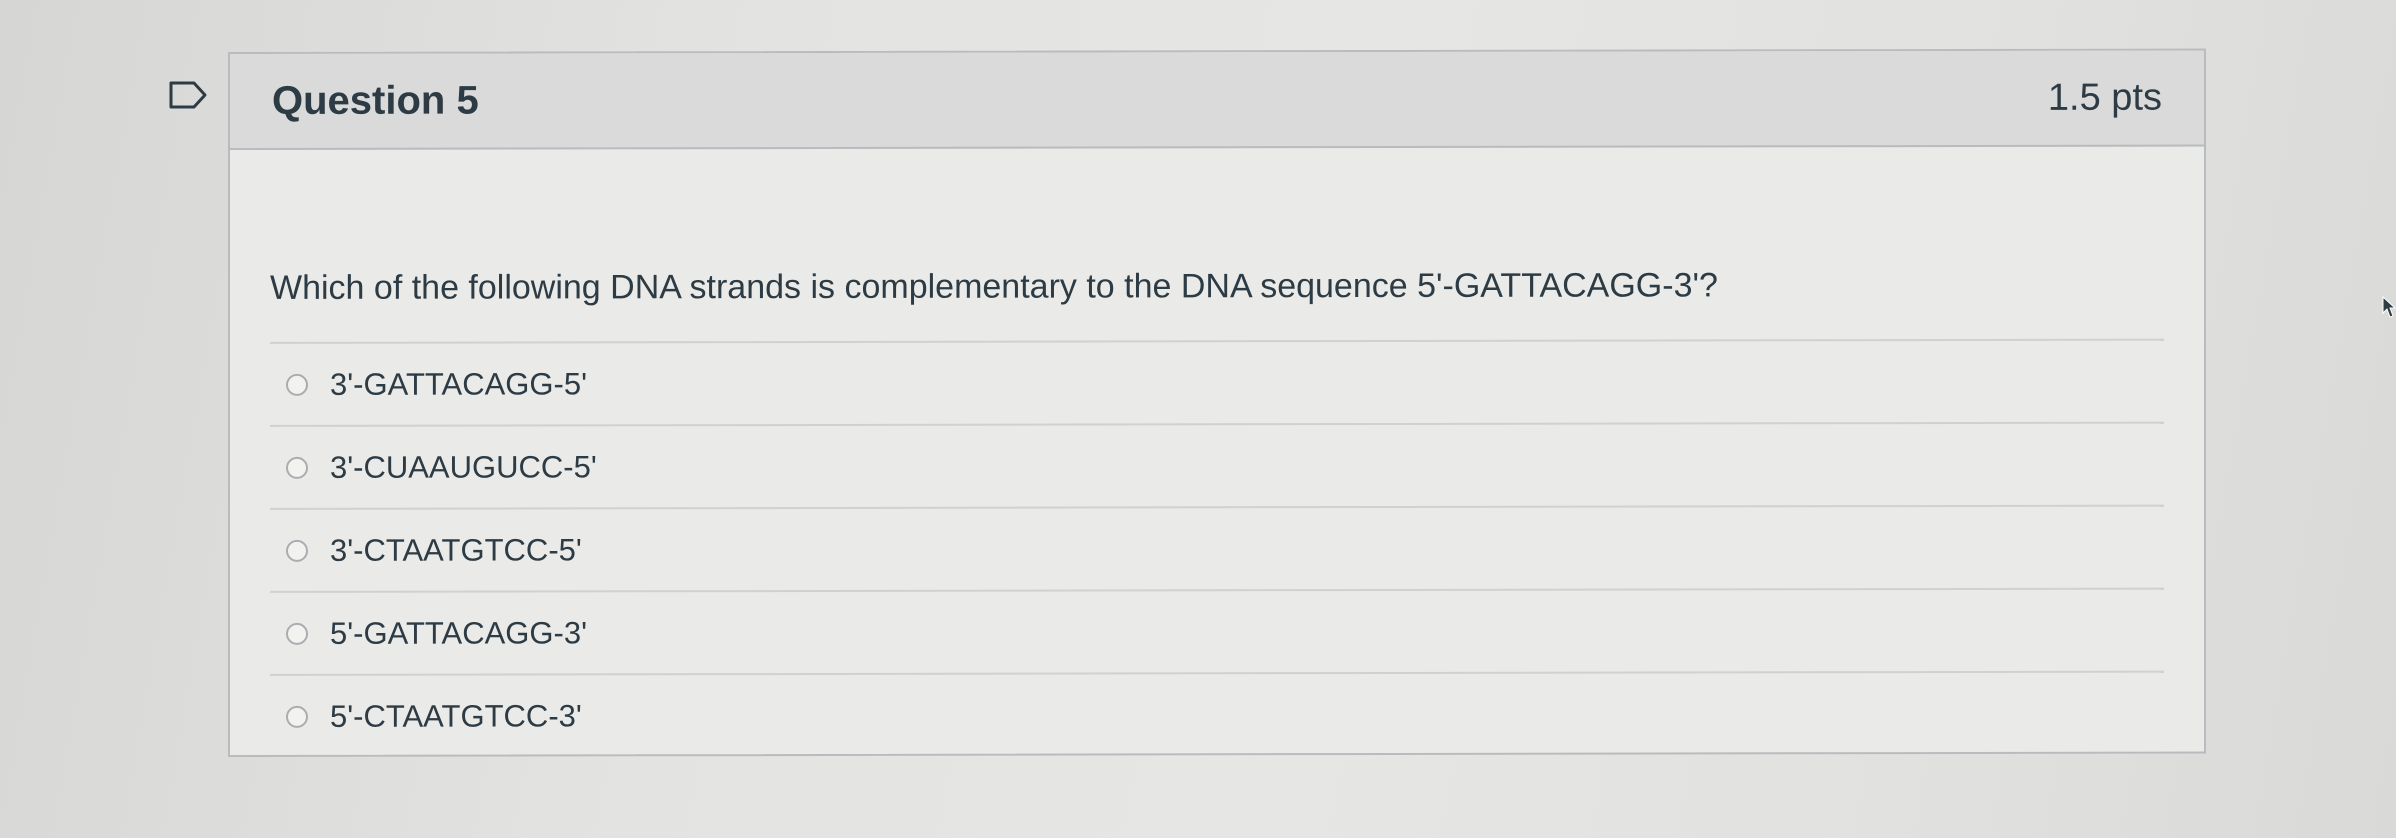 The image size is (2396, 838). I want to click on answer-label: 5'-GATTACAGG-3', so click(458, 633).